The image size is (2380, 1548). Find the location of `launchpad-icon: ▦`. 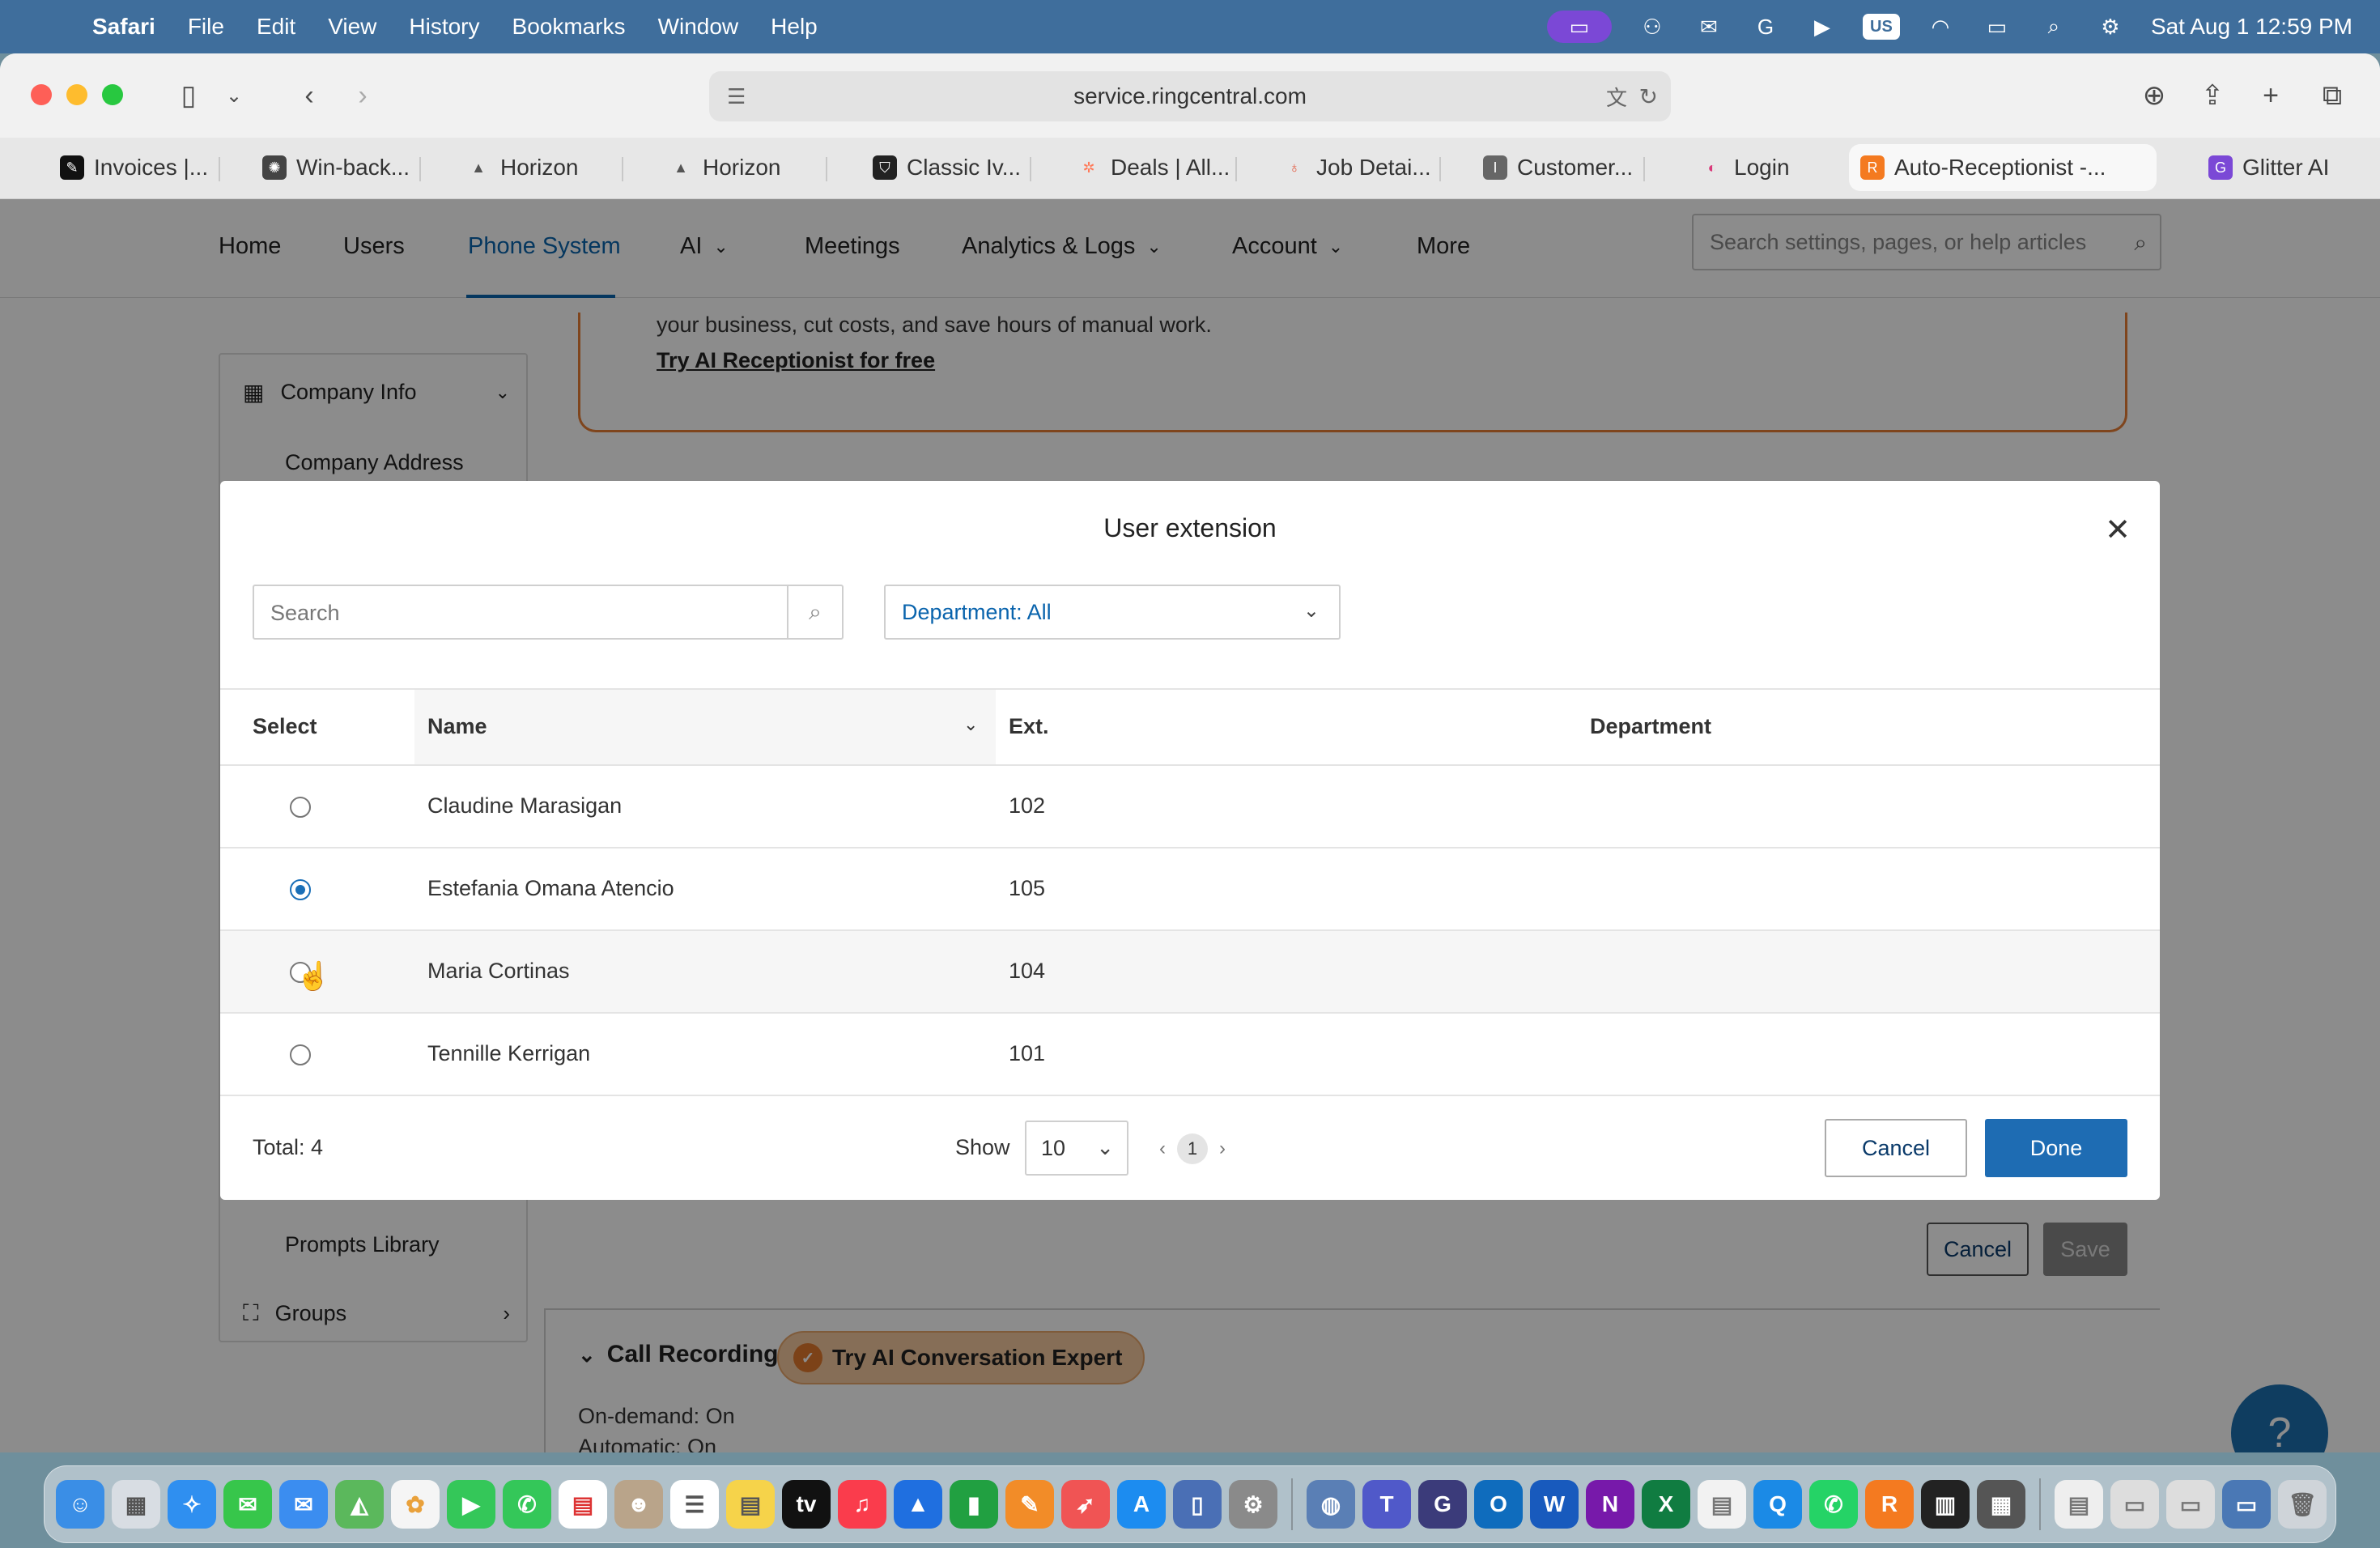

launchpad-icon: ▦ is located at coordinates (136, 1505).